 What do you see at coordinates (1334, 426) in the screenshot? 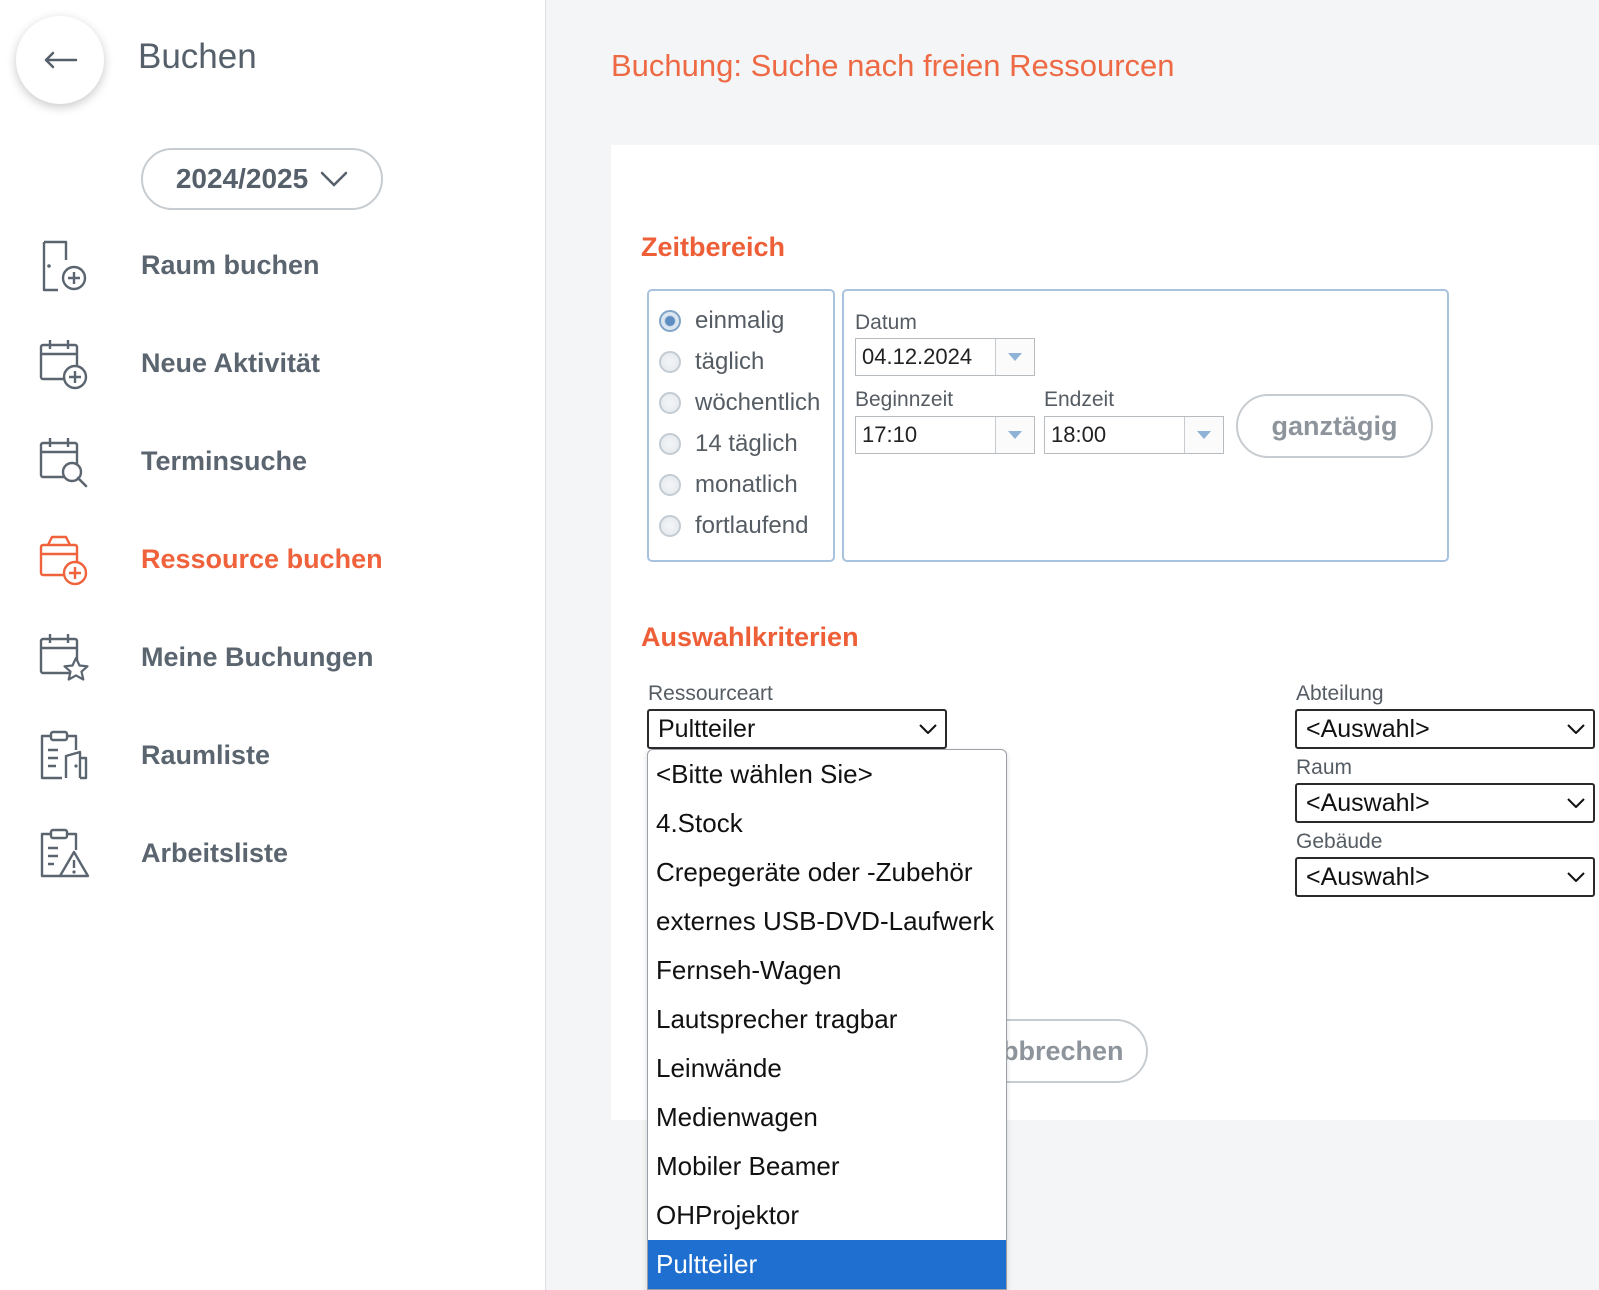
I see `allday-button: ganztägig` at bounding box center [1334, 426].